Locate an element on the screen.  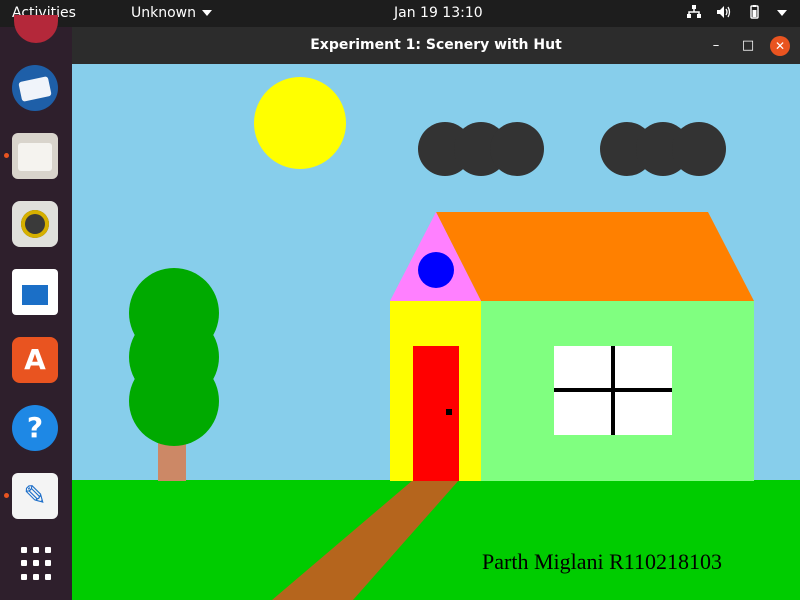
signature-text: Parth Miglani R110218103 is located at coordinates (602, 561).